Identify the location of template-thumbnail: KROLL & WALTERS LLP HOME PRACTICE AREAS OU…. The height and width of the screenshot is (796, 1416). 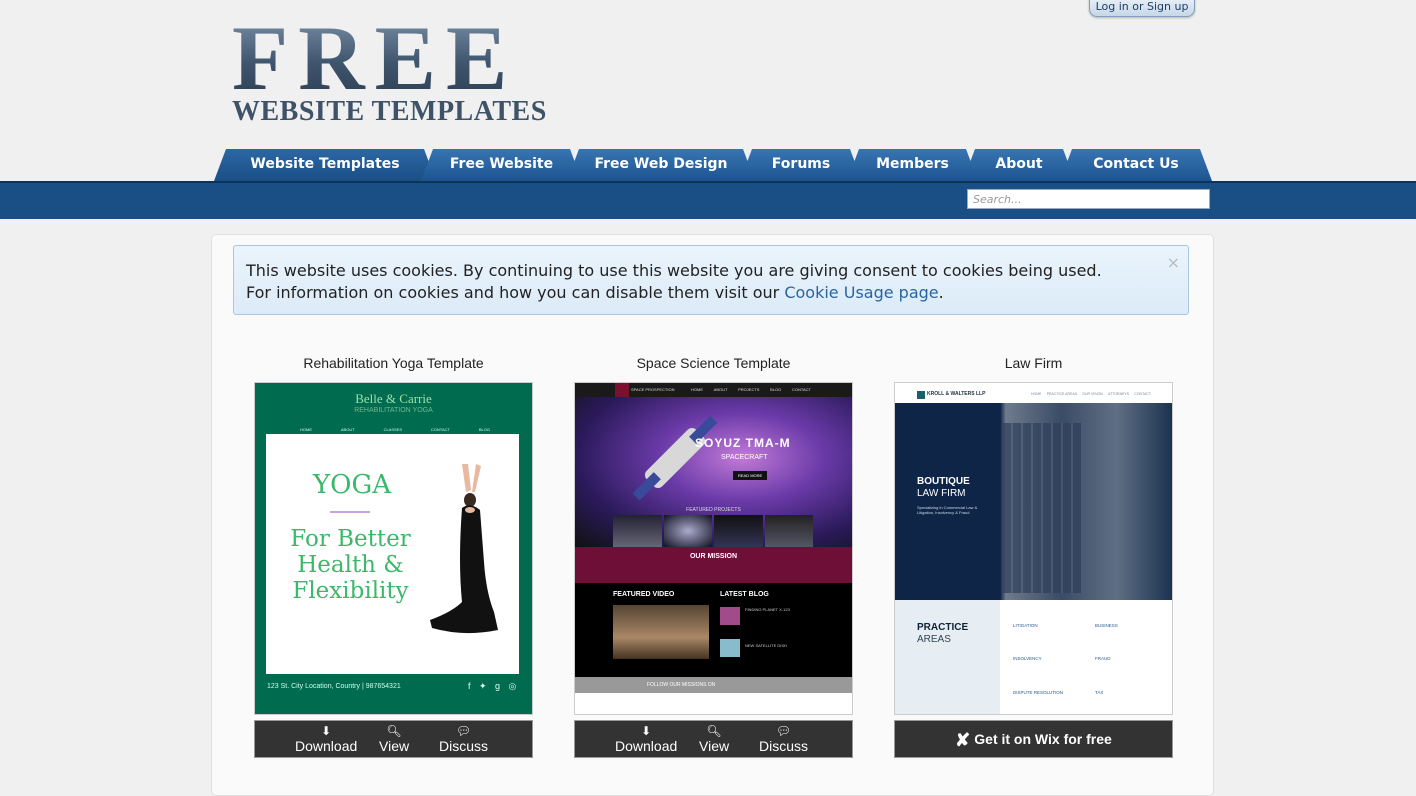
(1033, 548).